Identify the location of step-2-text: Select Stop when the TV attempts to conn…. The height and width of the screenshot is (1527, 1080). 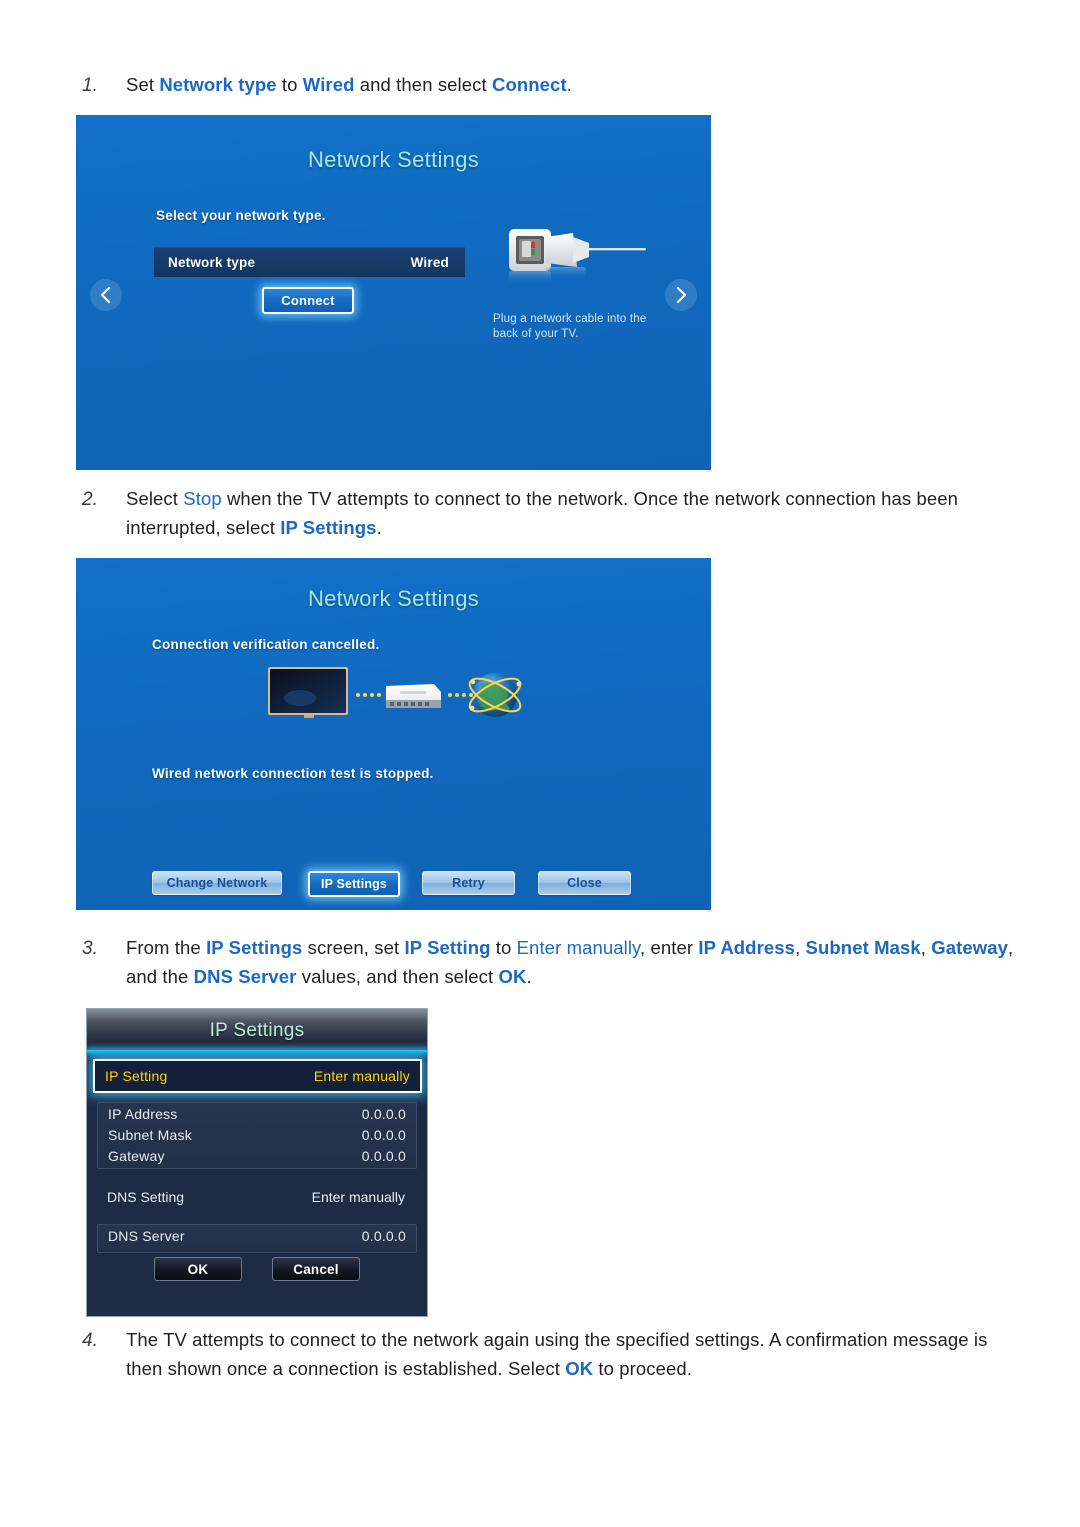
(571, 513).